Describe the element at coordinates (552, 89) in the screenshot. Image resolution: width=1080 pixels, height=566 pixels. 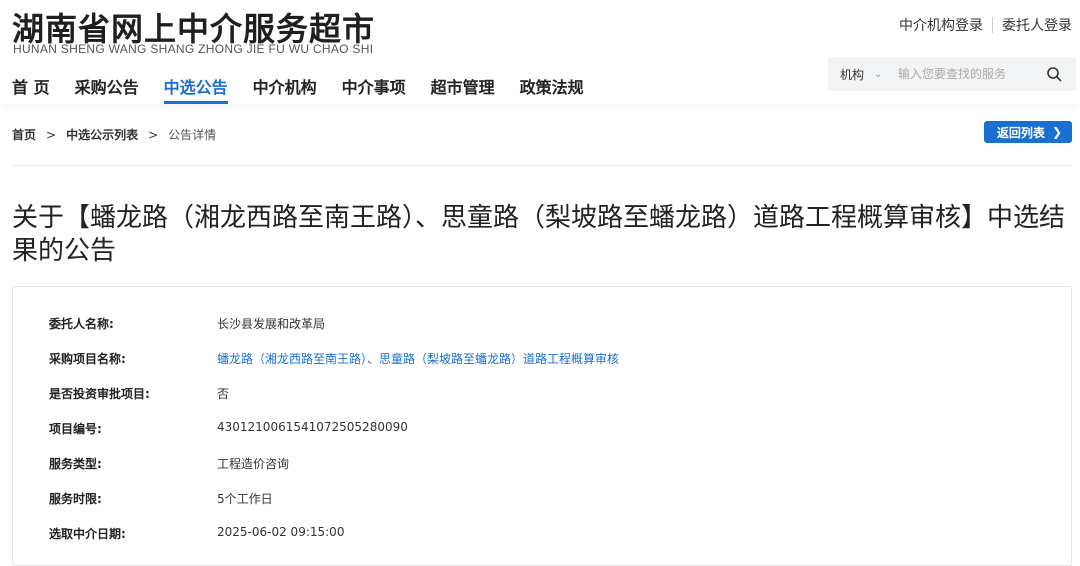
I see `nav-item-policies: 政策法规` at that location.